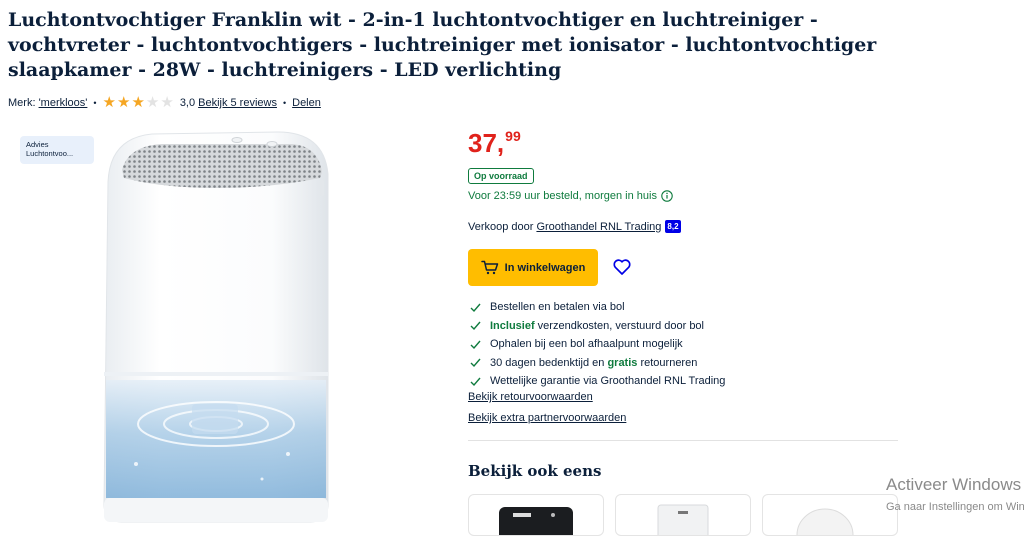  What do you see at coordinates (619, 325) in the screenshot?
I see `usp-text: verzendkosten, verstuurd door bol` at bounding box center [619, 325].